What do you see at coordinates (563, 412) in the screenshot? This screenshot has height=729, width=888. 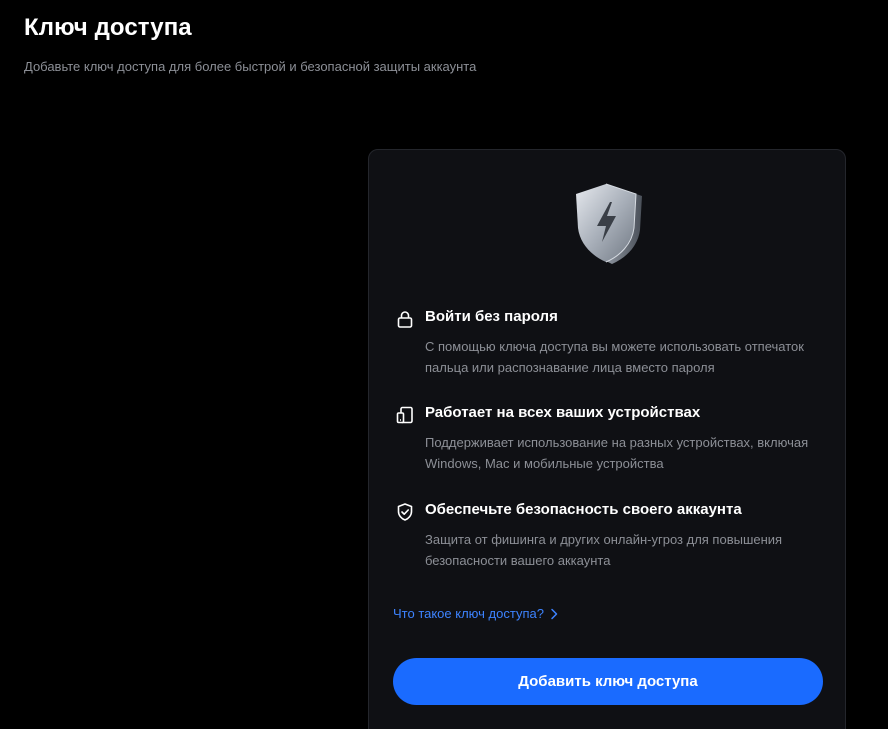 I see `feature-title: Работает на всех ваших устройствах` at bounding box center [563, 412].